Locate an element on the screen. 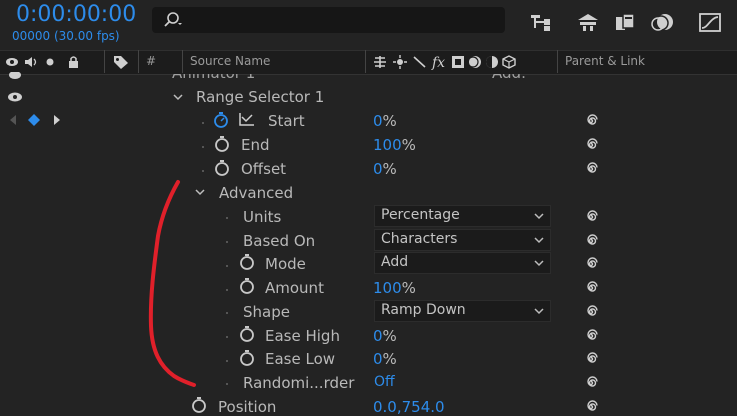  ease-high-value: 0% is located at coordinates (385, 336).